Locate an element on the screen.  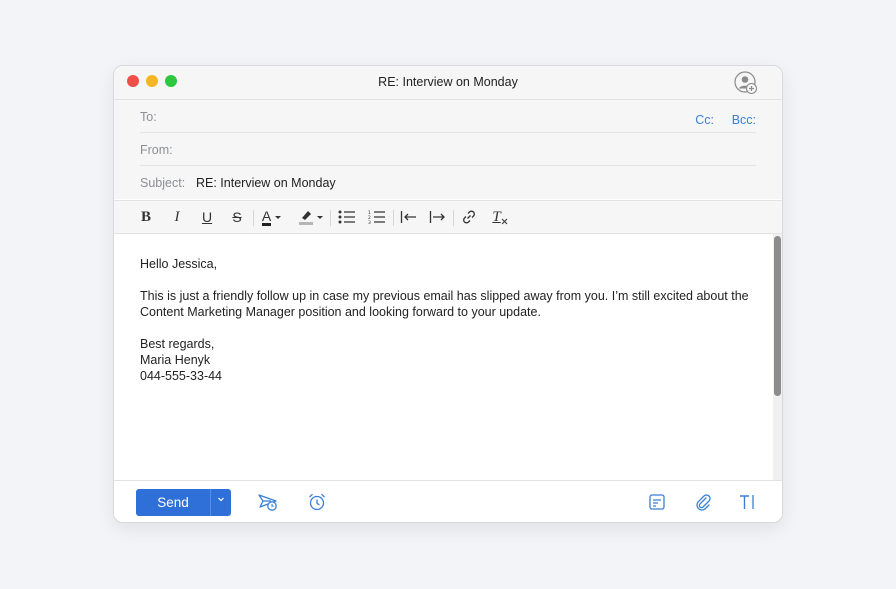
indent-icon is located at coordinates (437, 217).